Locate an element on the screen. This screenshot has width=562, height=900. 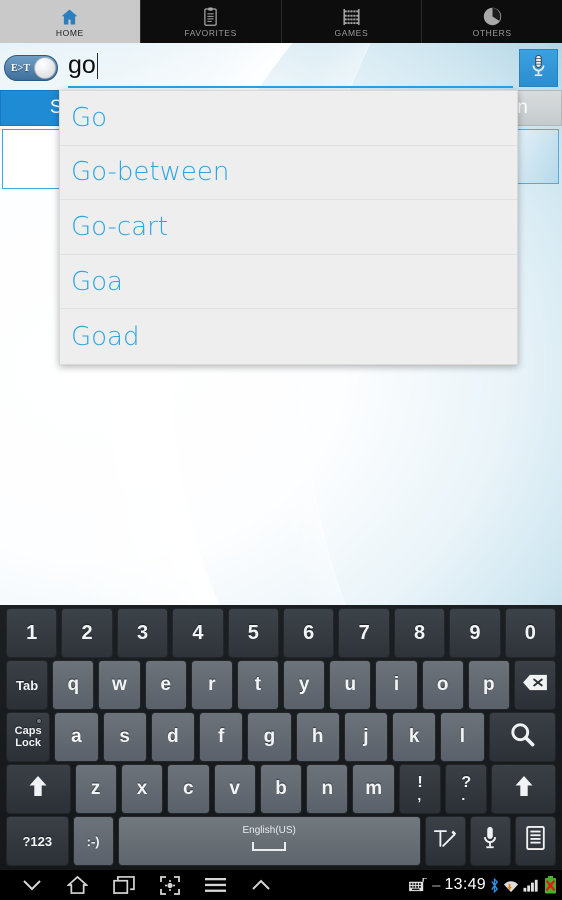
tab-games: GAMES is located at coordinates (352, 21).